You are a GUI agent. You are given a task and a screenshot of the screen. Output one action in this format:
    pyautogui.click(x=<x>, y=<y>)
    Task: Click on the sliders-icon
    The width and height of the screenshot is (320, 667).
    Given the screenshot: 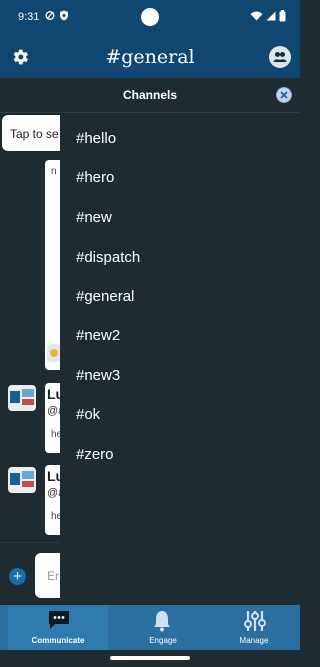 What is the action you would take?
    pyautogui.click(x=255, y=621)
    